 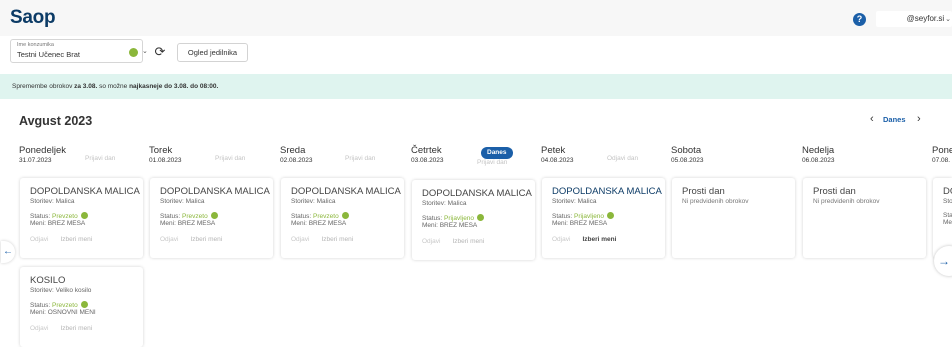 What do you see at coordinates (859, 19) in the screenshot?
I see `help-icon: ?` at bounding box center [859, 19].